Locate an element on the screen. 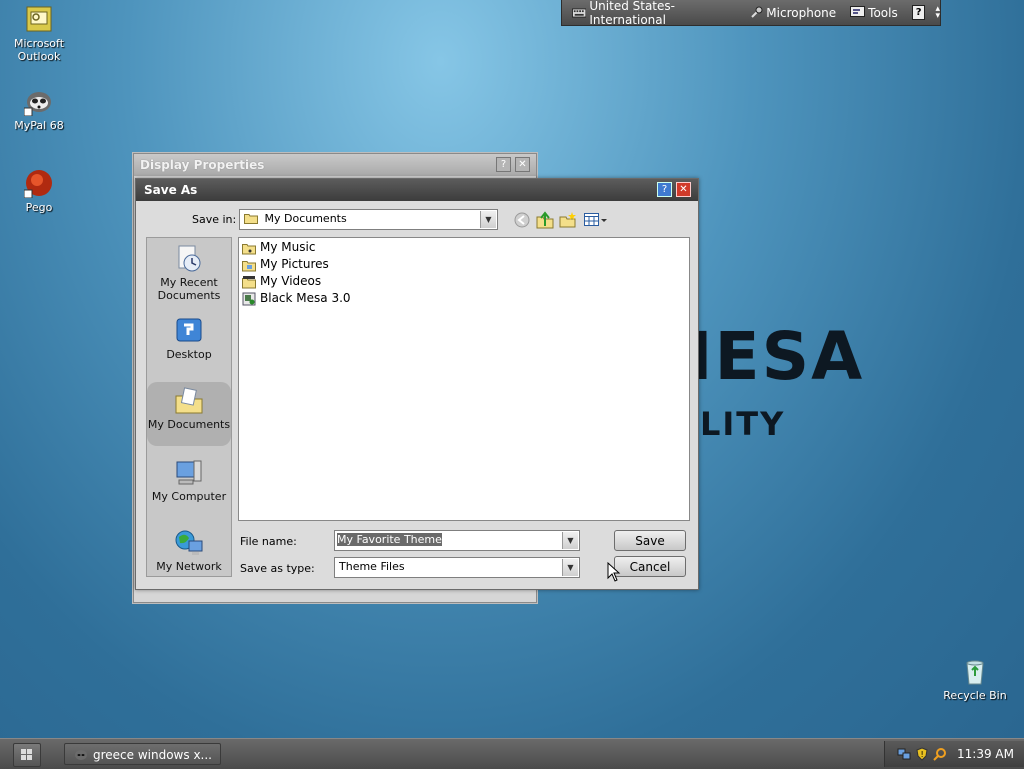  place-label: My Network is located at coordinates (189, 566).